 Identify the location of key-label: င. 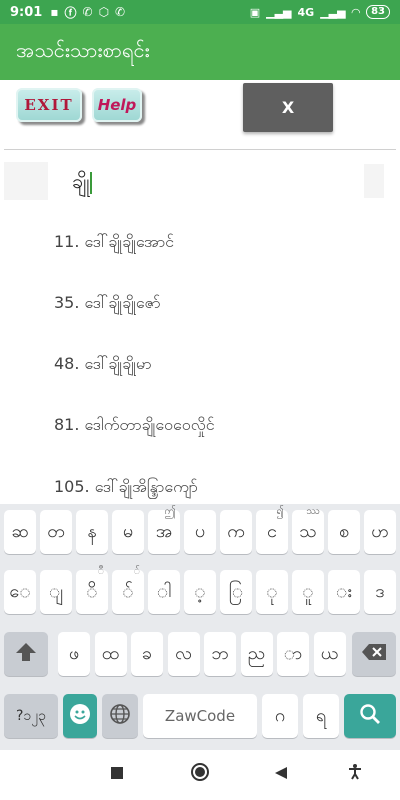
(272, 531).